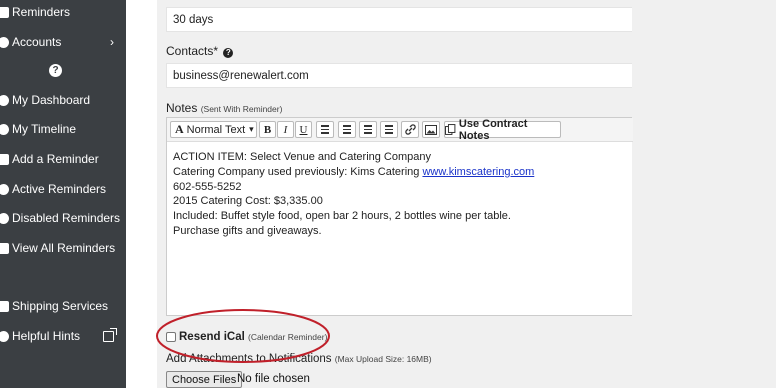 The image size is (776, 388). I want to click on sidebar-item-label: View All Reminders, so click(64, 248).